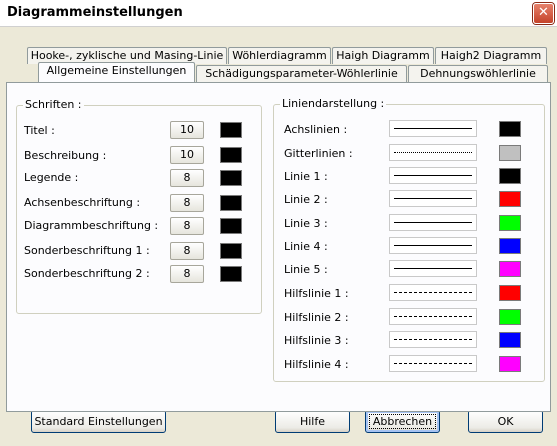 This screenshot has width=557, height=446. I want to click on line-color-swatch-achslinien, so click(510, 129).